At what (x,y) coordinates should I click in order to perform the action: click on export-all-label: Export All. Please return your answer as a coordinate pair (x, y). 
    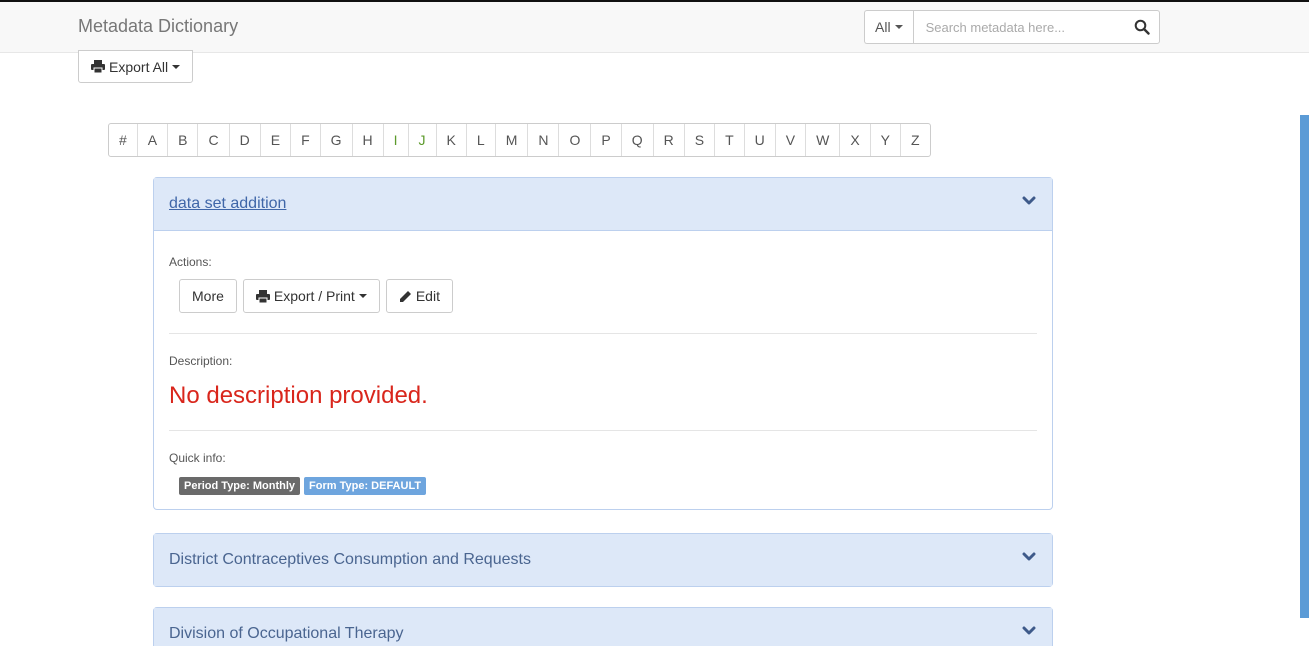
    Looking at the image, I should click on (139, 66).